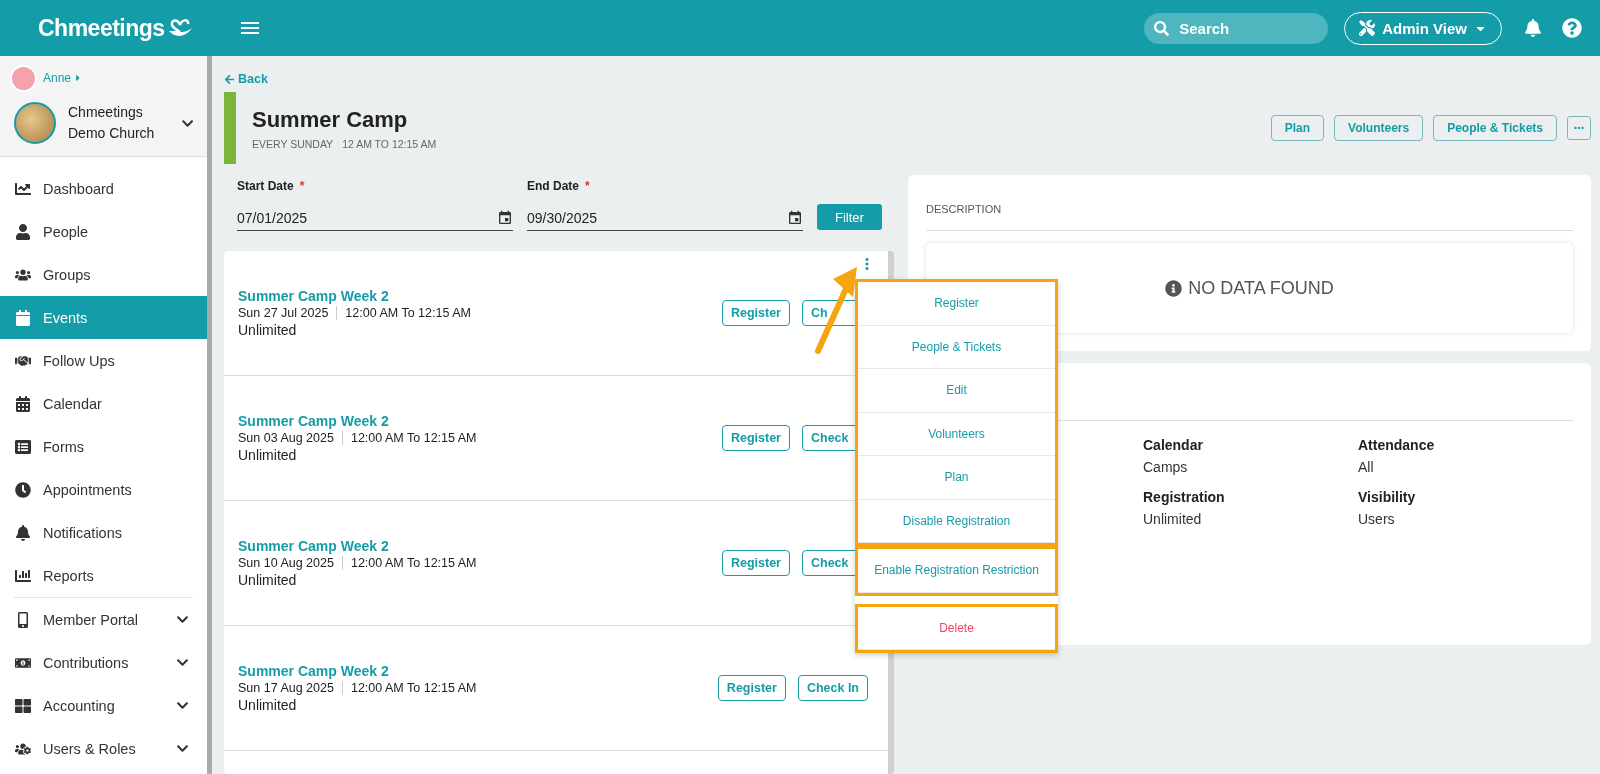 The height and width of the screenshot is (774, 1600). Describe the element at coordinates (389, 143) in the screenshot. I see `hours-text: 12 AM TO 12:15 AM` at that location.